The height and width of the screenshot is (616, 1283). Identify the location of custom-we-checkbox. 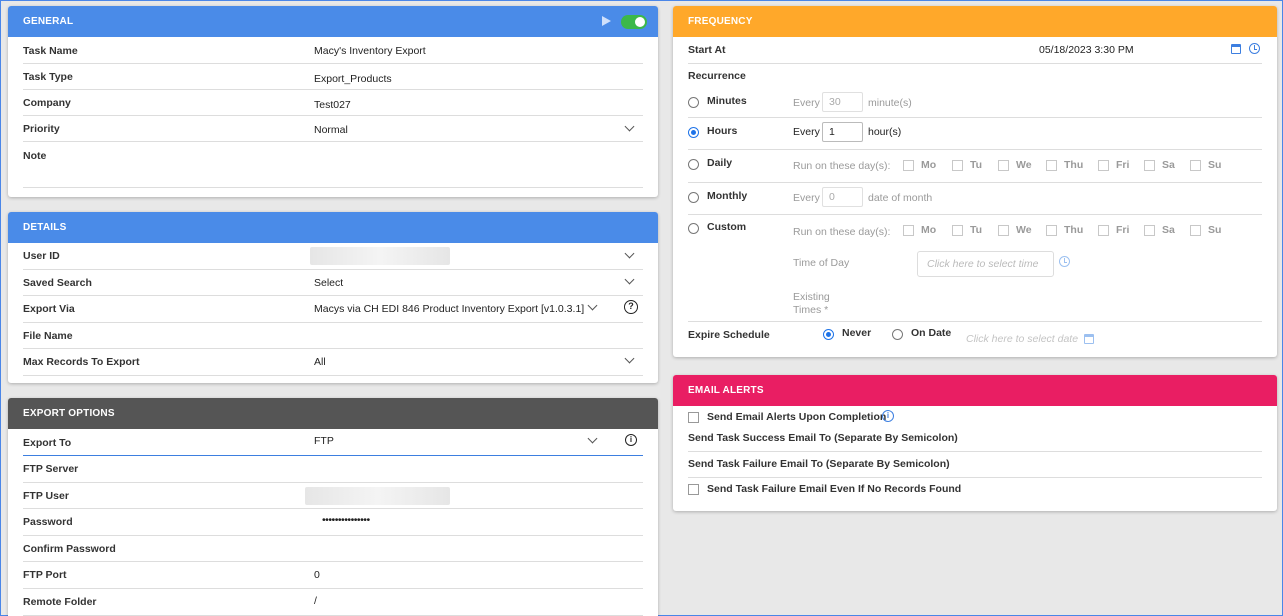
(1003, 230).